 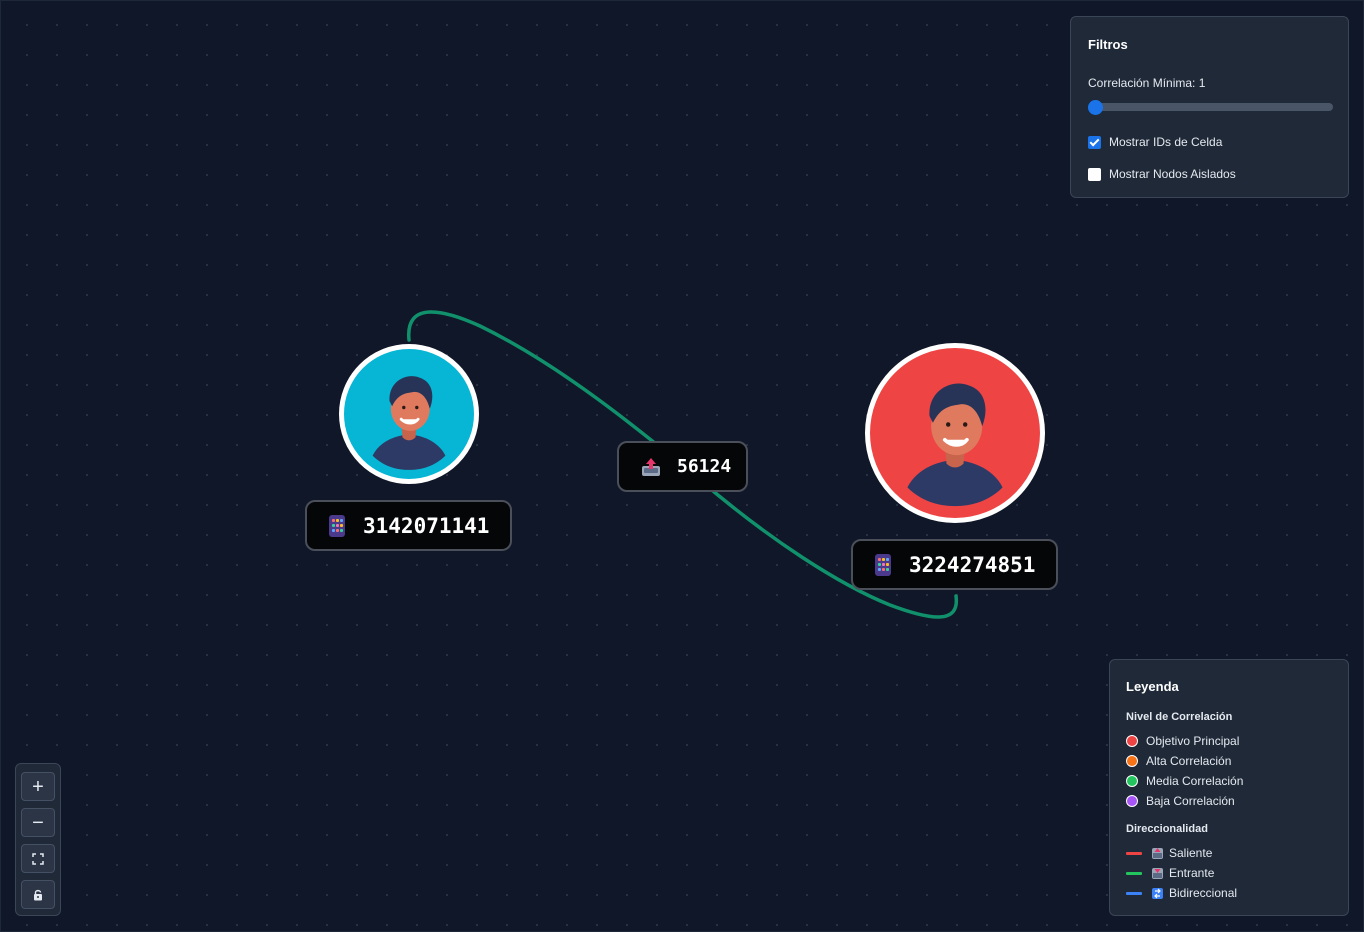 What do you see at coordinates (426, 525) in the screenshot?
I see `phone-number-text: 3142071141` at bounding box center [426, 525].